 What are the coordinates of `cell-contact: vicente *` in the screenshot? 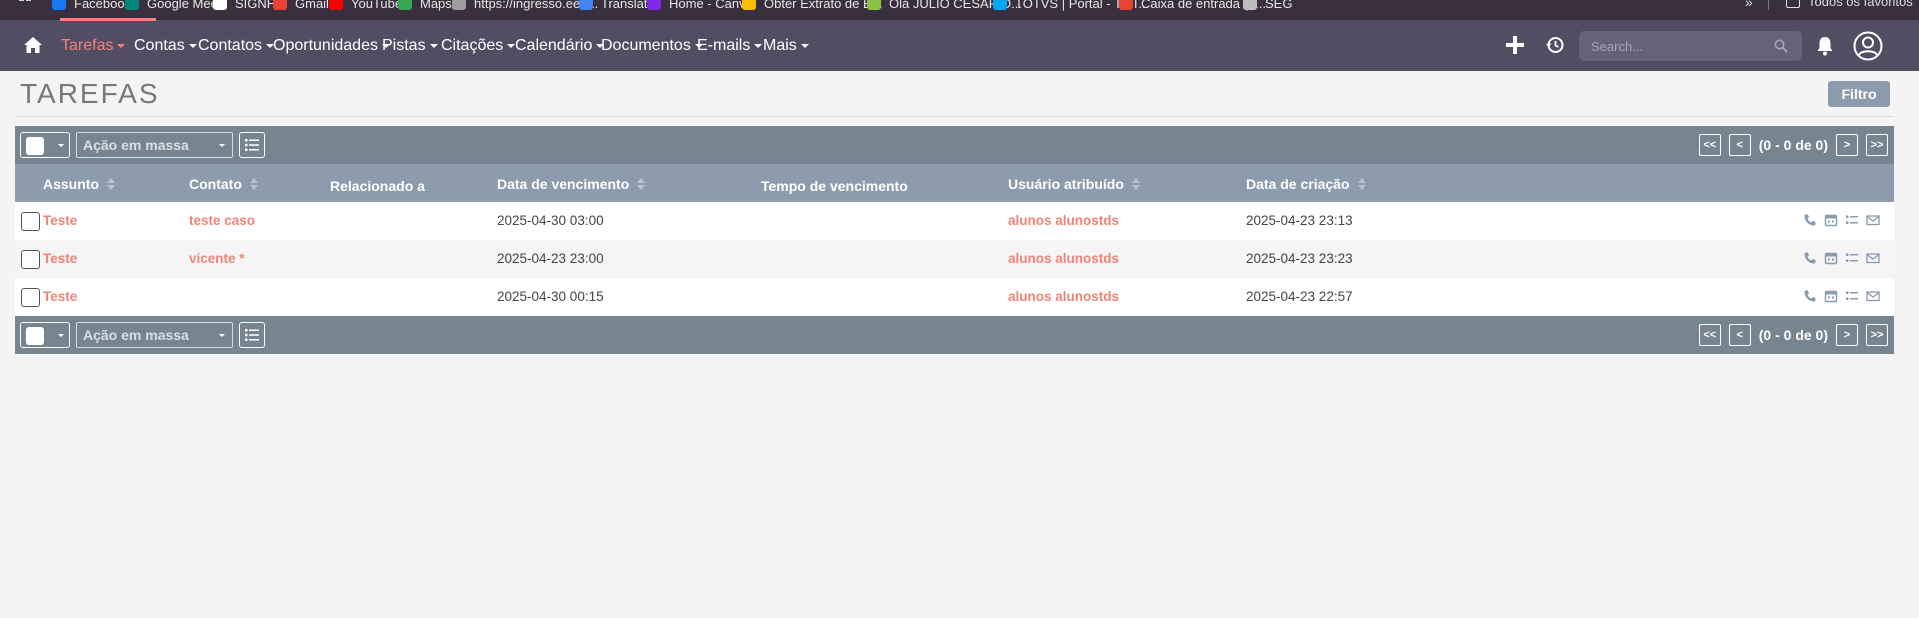 It's located at (217, 258).